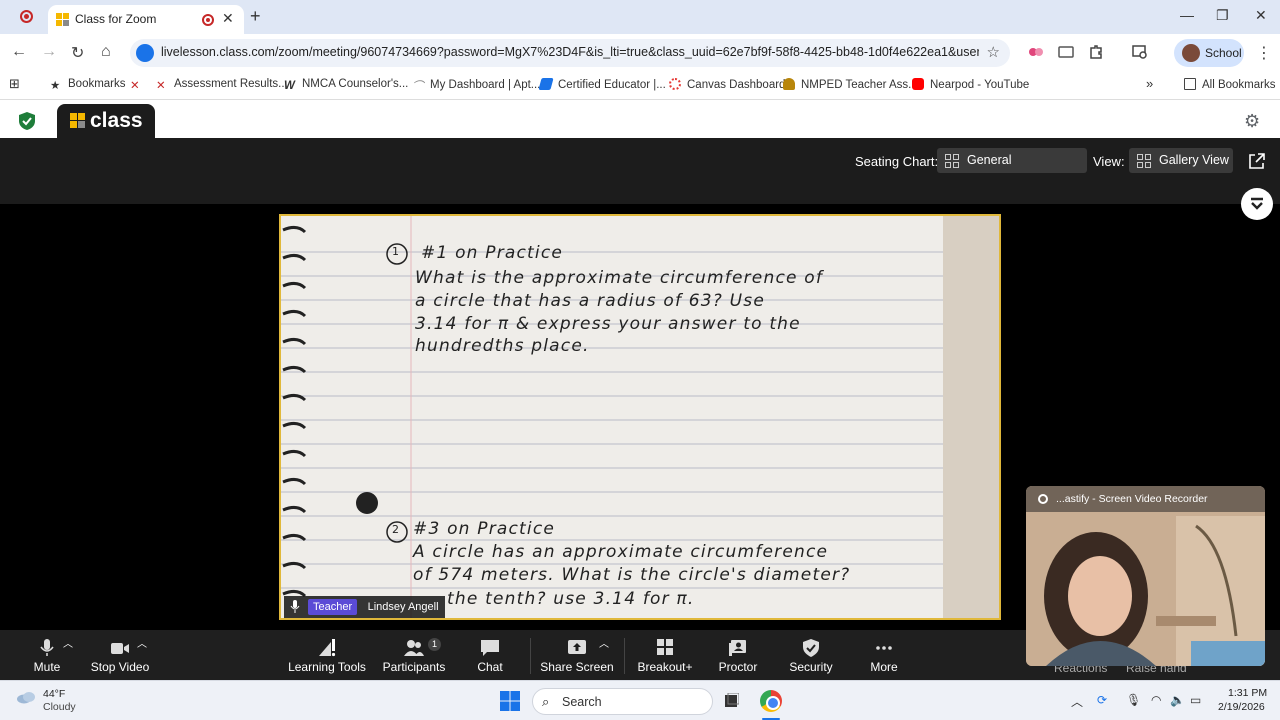 This screenshot has height=720, width=1280. What do you see at coordinates (59, 707) in the screenshot?
I see `weather-condition: Cloudy` at bounding box center [59, 707].